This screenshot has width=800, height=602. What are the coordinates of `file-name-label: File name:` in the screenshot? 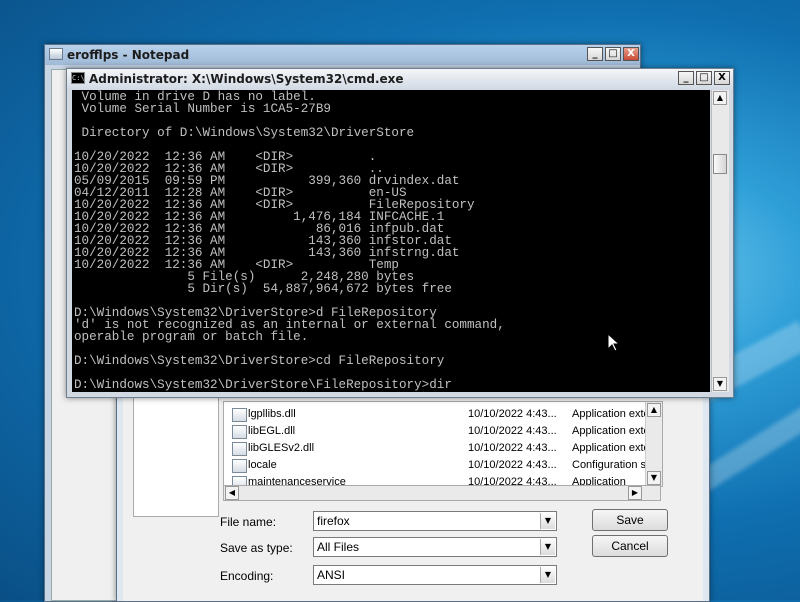 It's located at (248, 522).